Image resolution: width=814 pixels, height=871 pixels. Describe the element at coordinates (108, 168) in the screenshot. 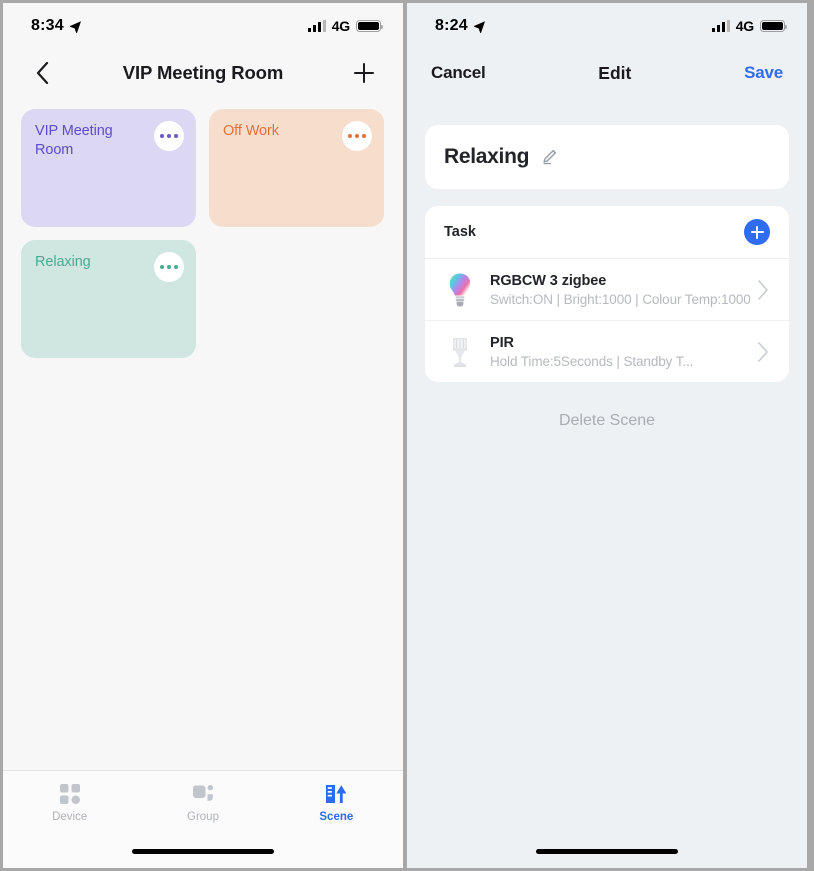

I see `scene-card: VIP Meeting Room` at that location.